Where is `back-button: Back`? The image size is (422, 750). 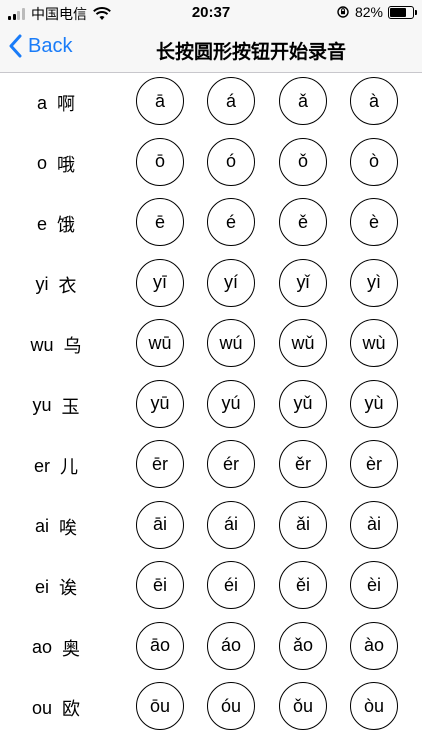 back-button: Back is located at coordinates (40, 46).